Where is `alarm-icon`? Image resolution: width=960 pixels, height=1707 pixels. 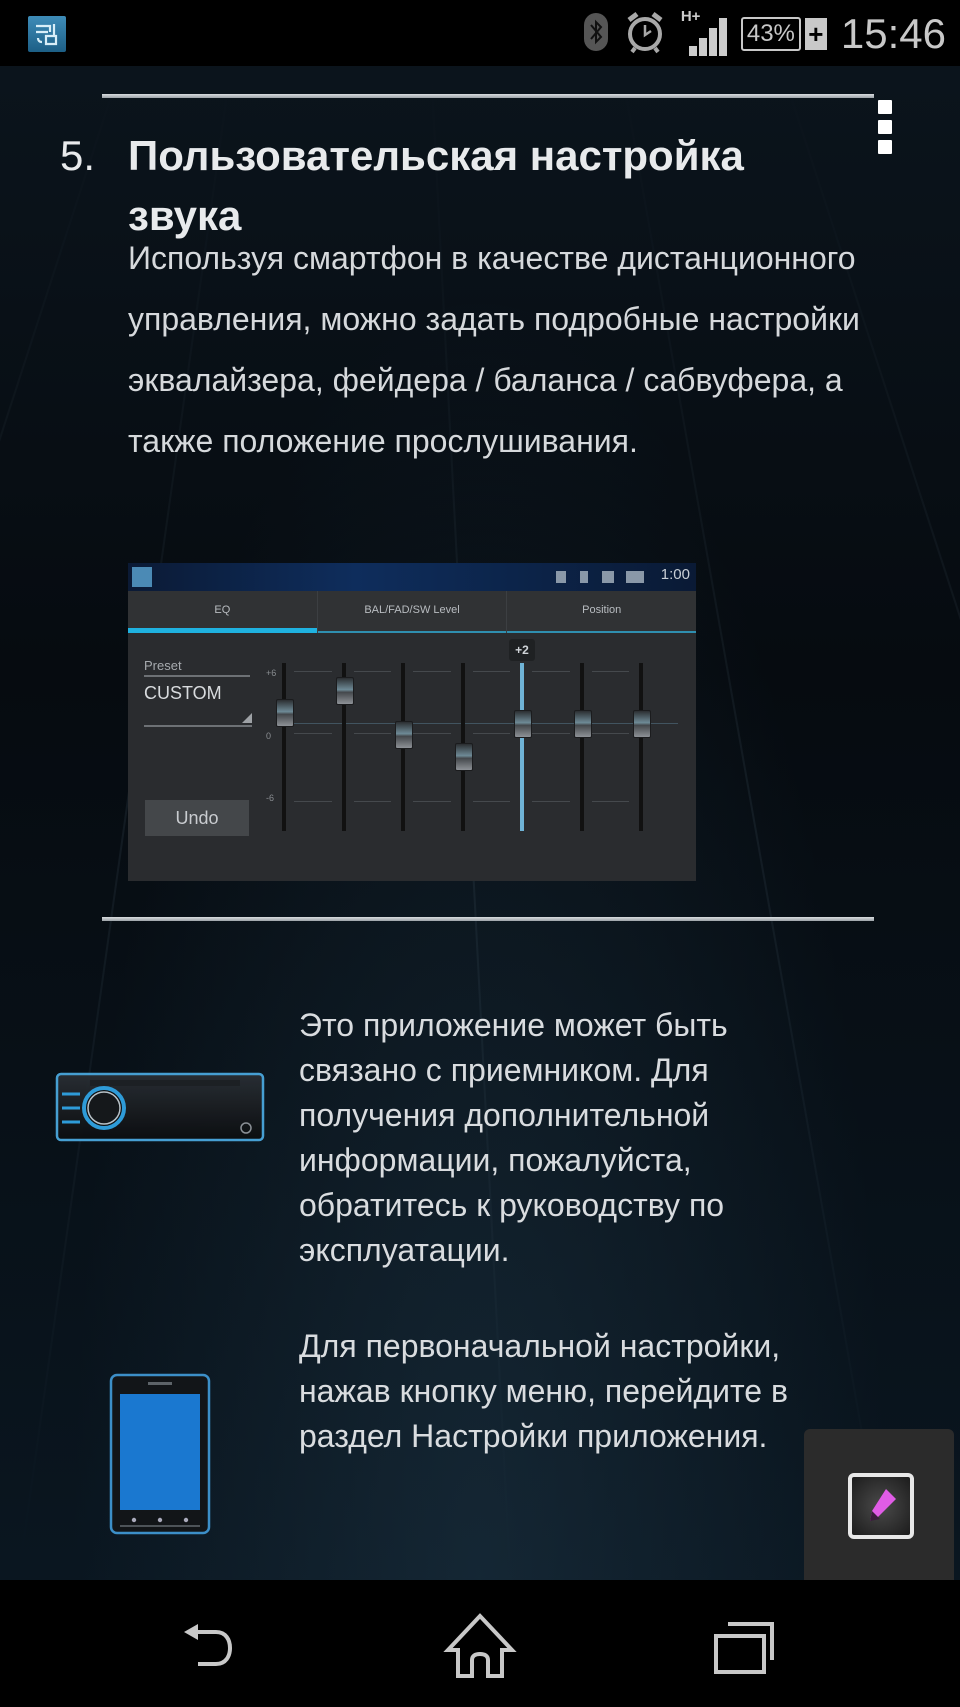
alarm-icon is located at coordinates (645, 34).